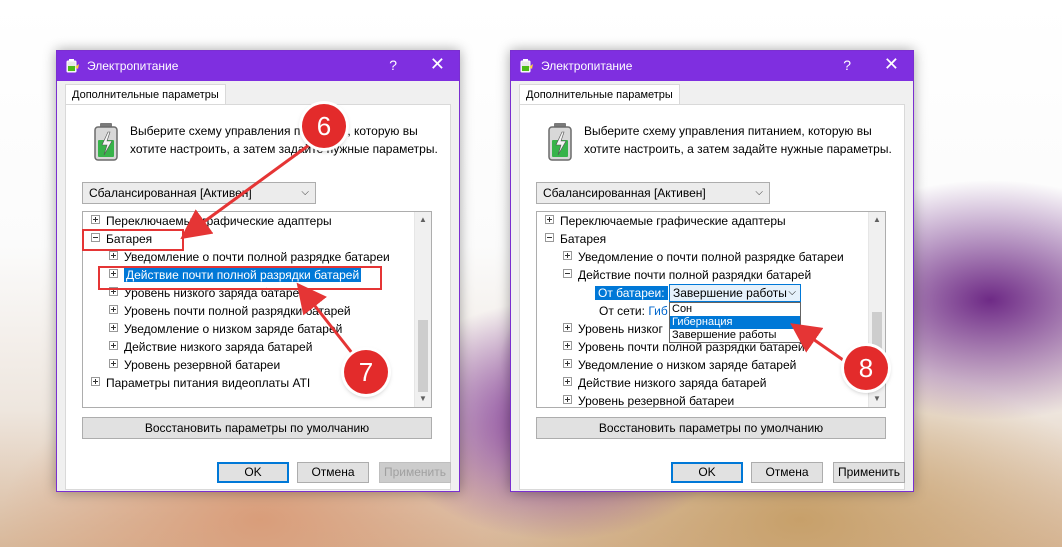 Image resolution: width=1062 pixels, height=547 pixels. Describe the element at coordinates (613, 329) in the screenshot. I see `tree-item: Уровень низког` at that location.